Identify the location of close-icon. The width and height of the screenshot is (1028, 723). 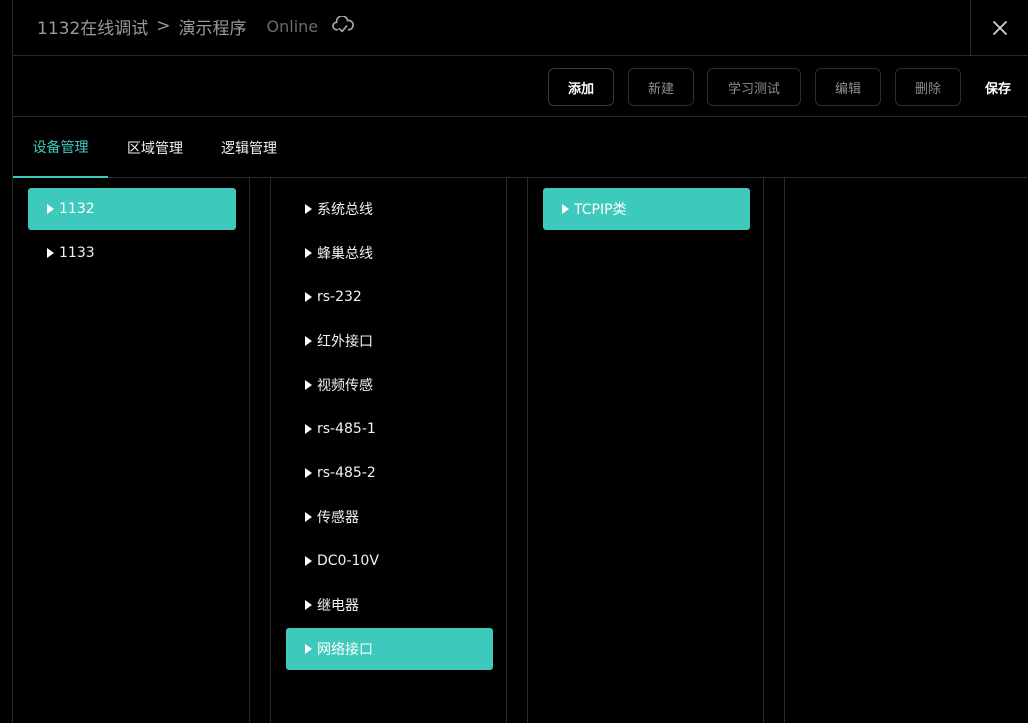
(999, 28).